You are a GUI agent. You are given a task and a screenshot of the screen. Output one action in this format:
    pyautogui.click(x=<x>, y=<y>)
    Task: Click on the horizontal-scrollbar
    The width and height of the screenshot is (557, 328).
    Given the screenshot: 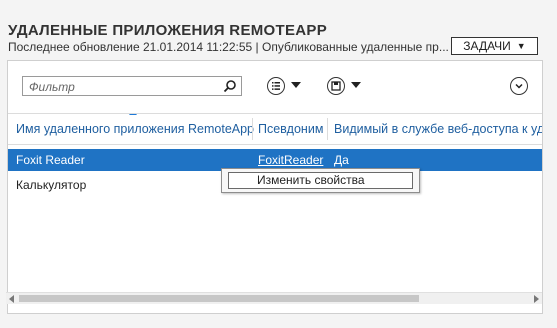 What is the action you would take?
    pyautogui.click(x=274, y=298)
    